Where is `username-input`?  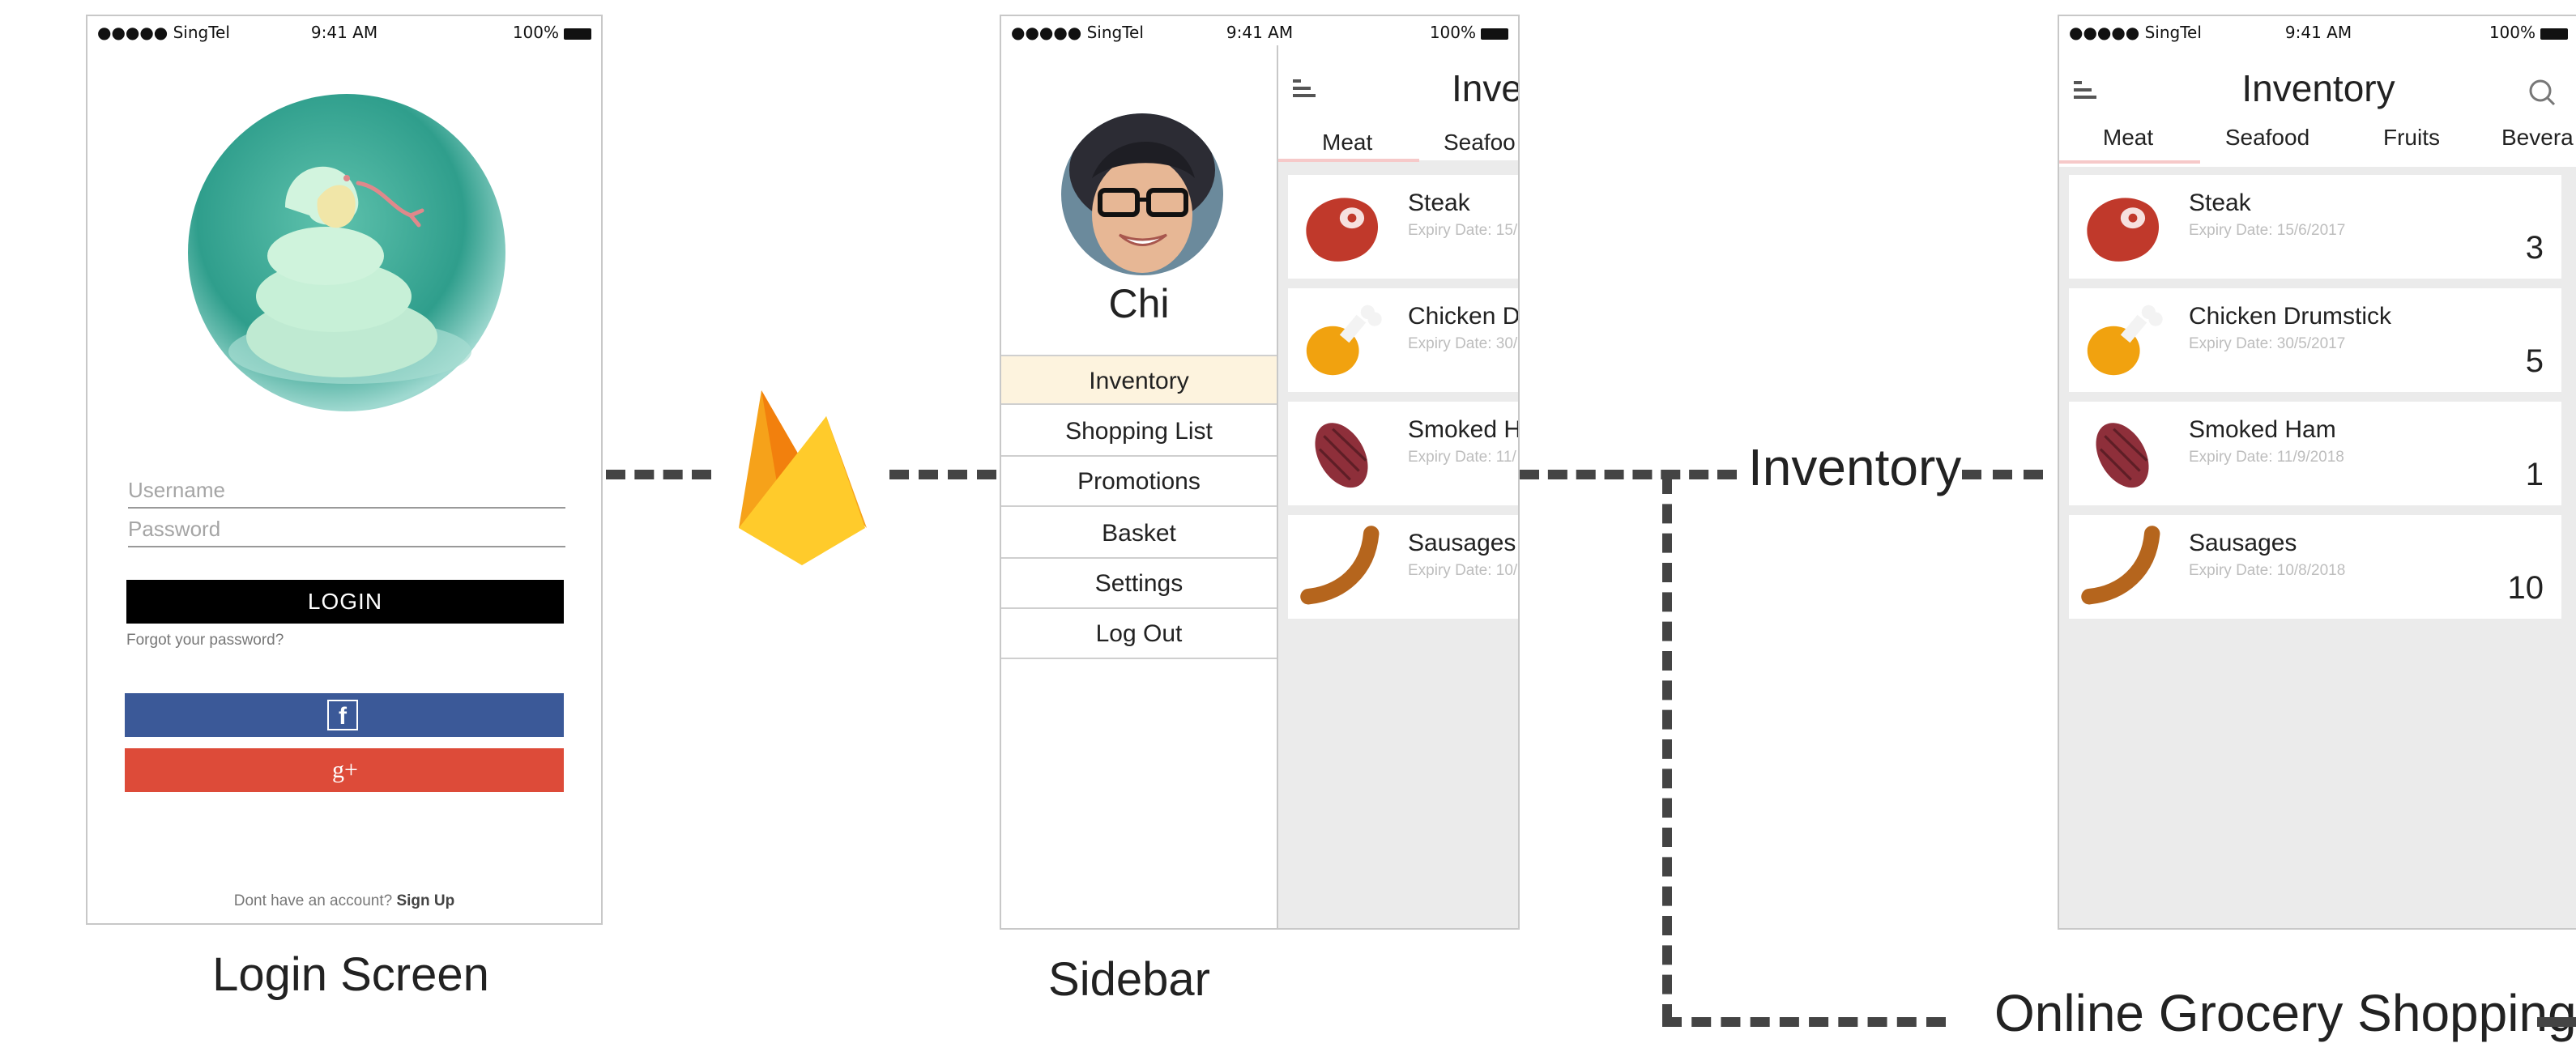 username-input is located at coordinates (346, 490).